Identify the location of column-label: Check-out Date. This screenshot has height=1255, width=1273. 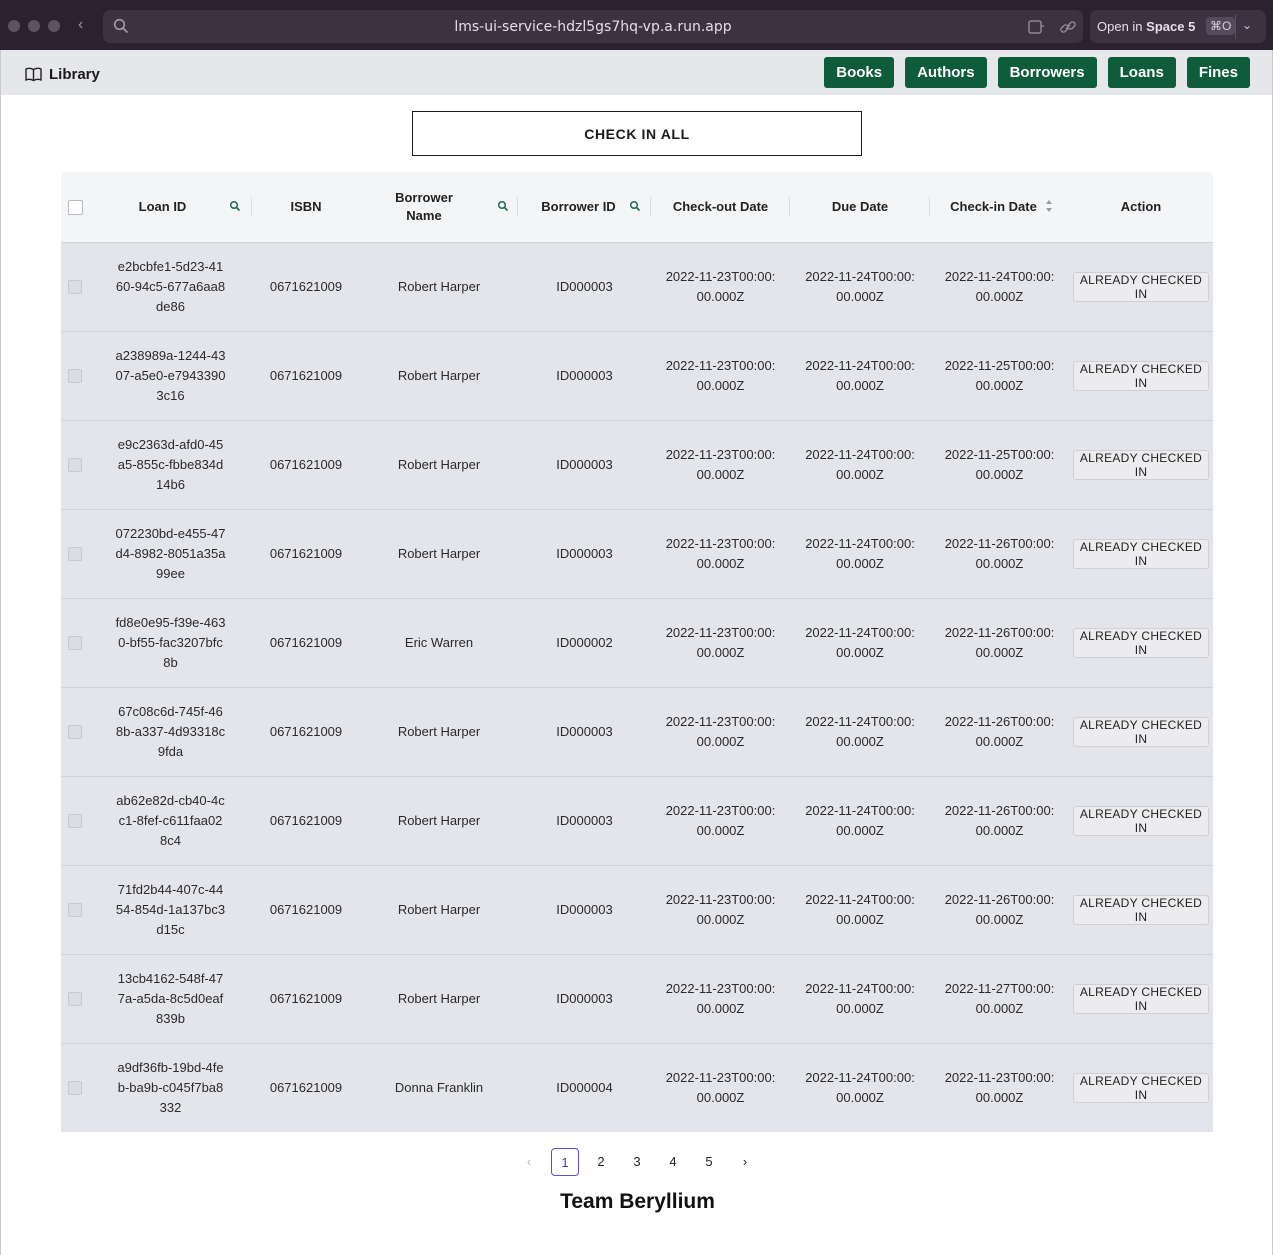
(720, 206).